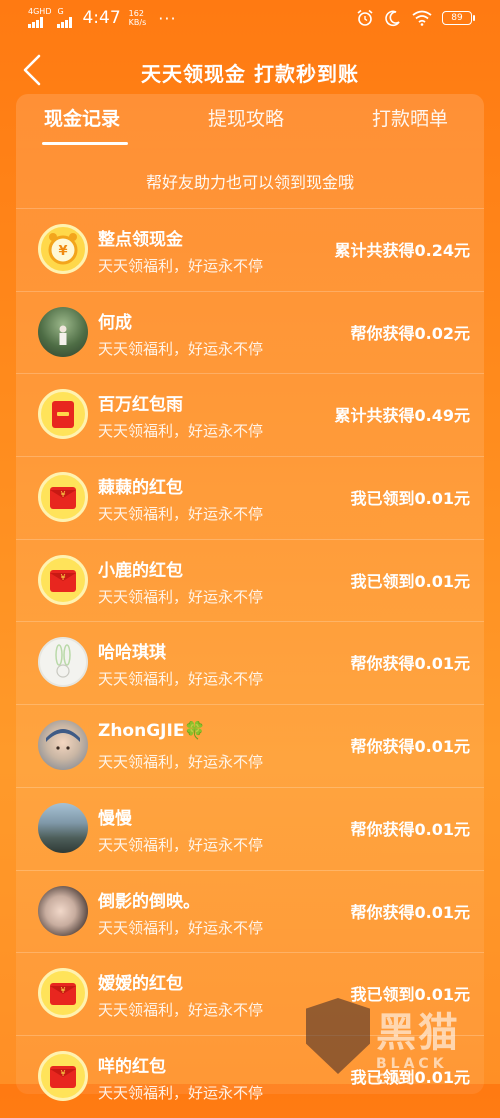 This screenshot has width=500, height=1118. Describe the element at coordinates (136, 13) in the screenshot. I see `speed-value: 162` at that location.